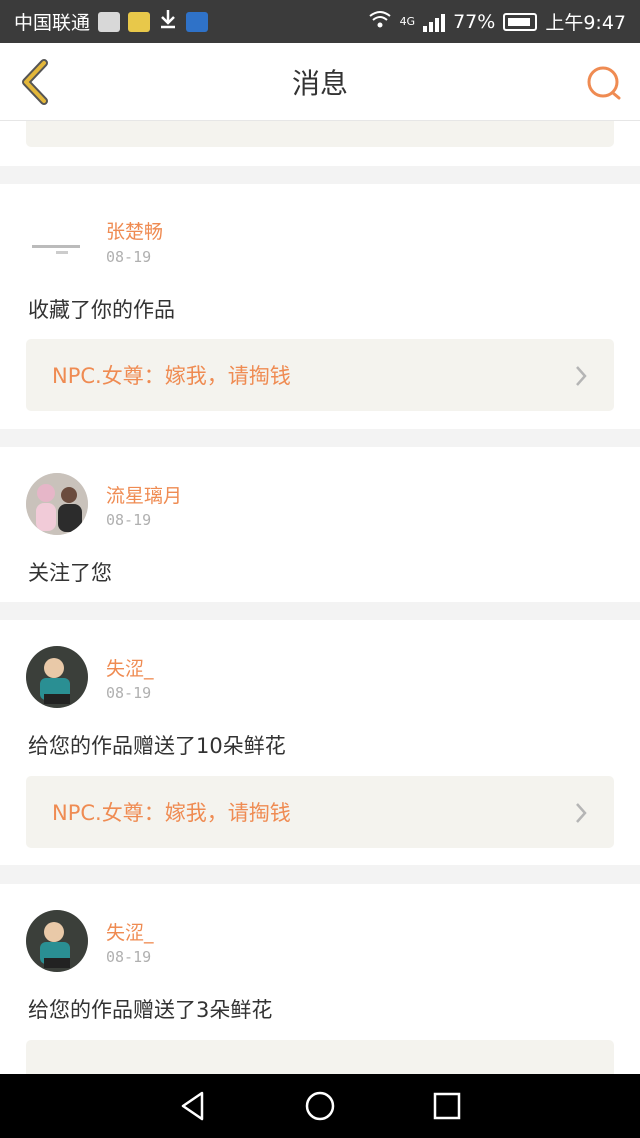 This screenshot has height=1138, width=640. Describe the element at coordinates (139, 21) in the screenshot. I see `app-notification-icon` at that location.